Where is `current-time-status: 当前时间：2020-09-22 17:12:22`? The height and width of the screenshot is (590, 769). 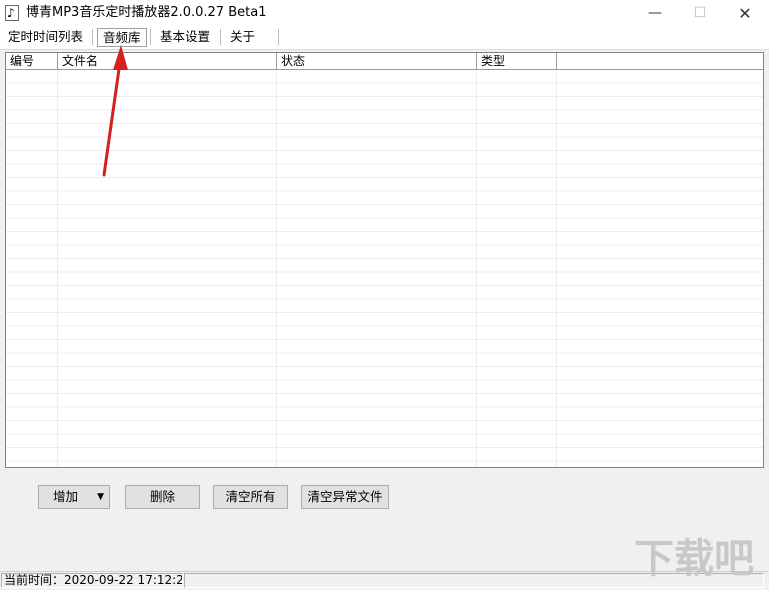
current-time-status: 当前时间：2020-09-22 17:12:22 is located at coordinates (92, 580).